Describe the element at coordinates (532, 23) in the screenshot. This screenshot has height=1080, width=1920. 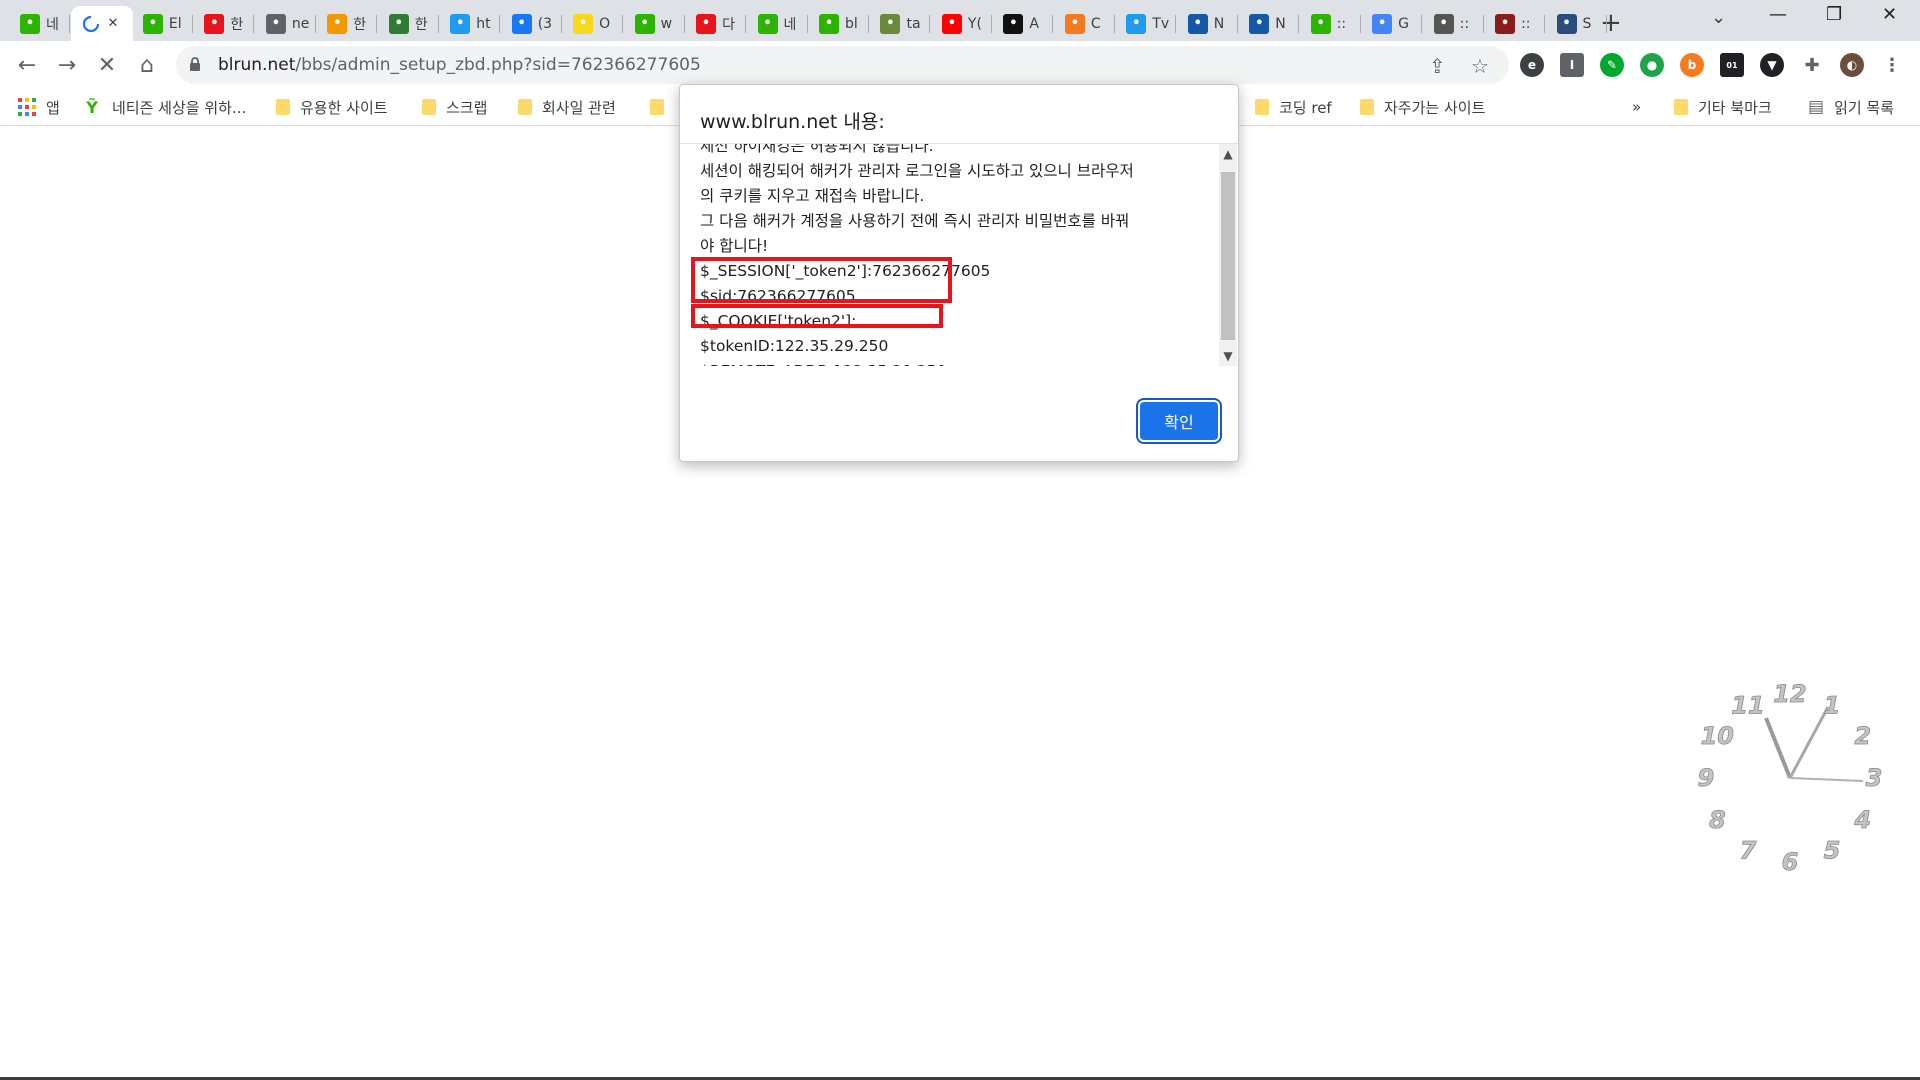
I see `browser-tab: • (3` at that location.